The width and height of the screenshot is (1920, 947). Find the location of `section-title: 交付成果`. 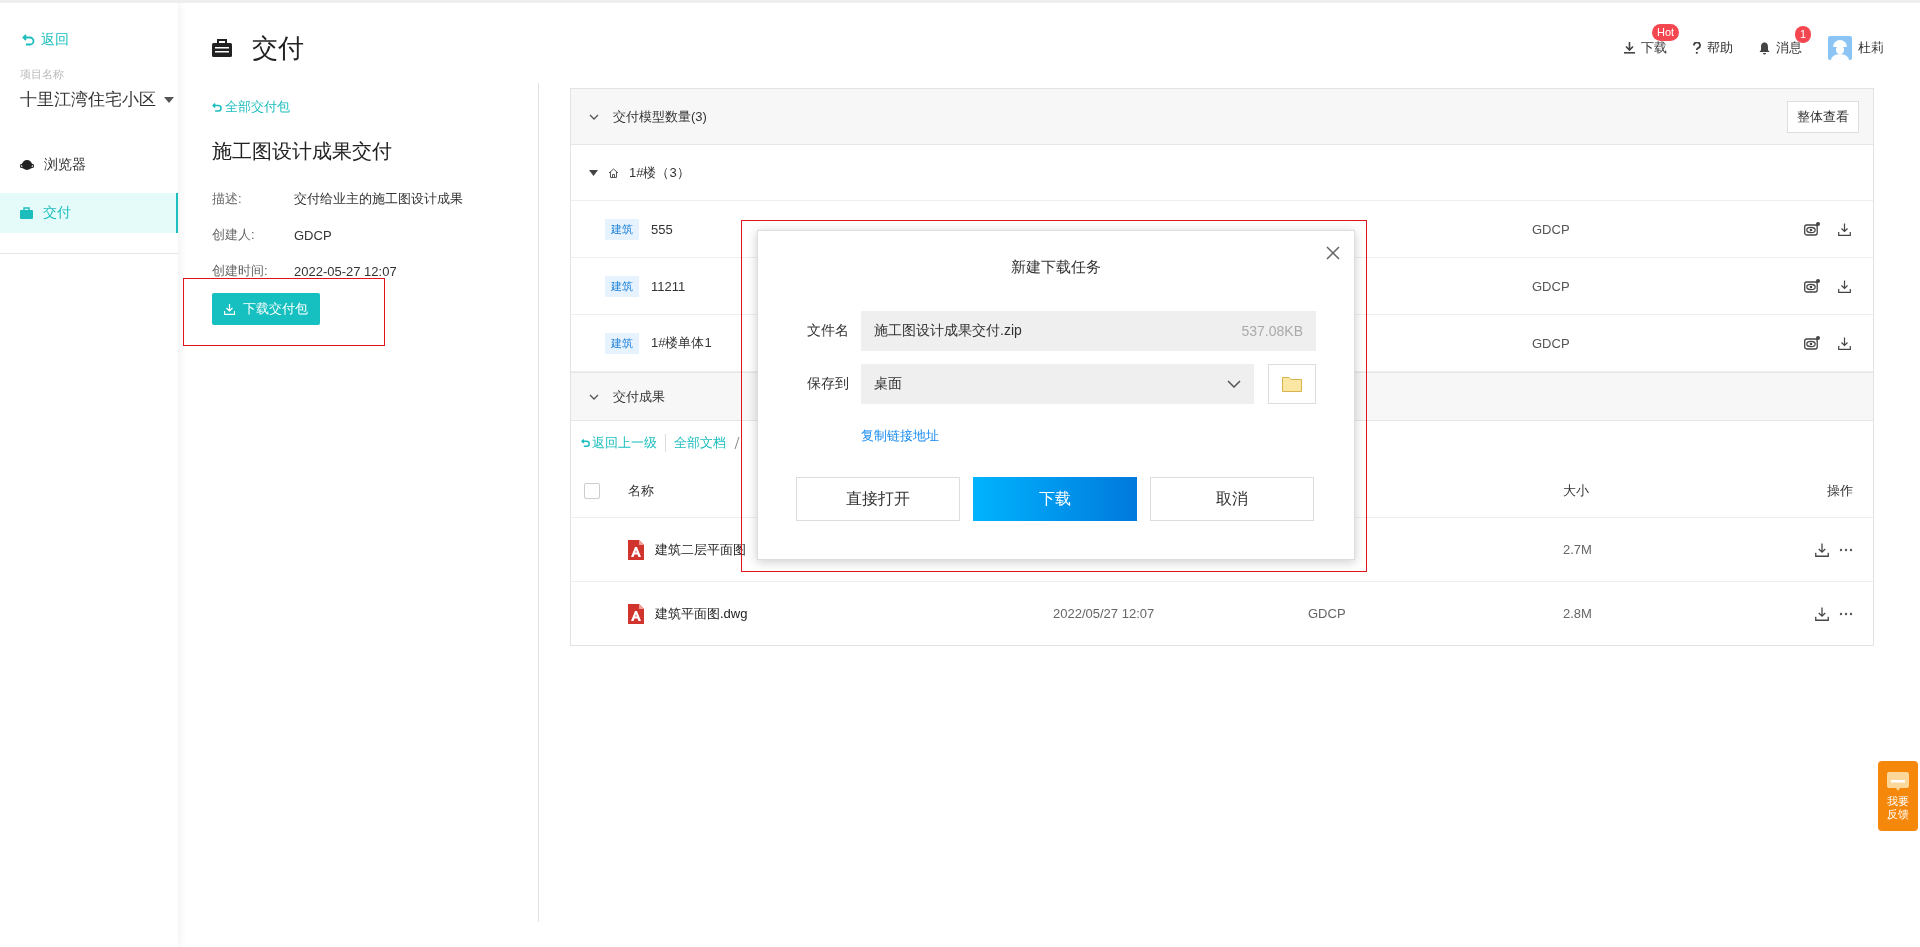

section-title: 交付成果 is located at coordinates (639, 396).